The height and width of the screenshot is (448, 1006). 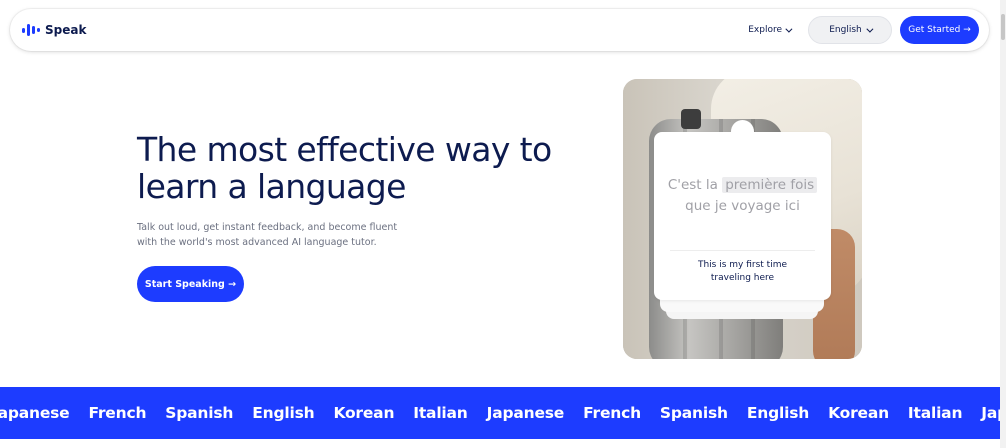 I want to click on language-selector: English, so click(x=850, y=30).